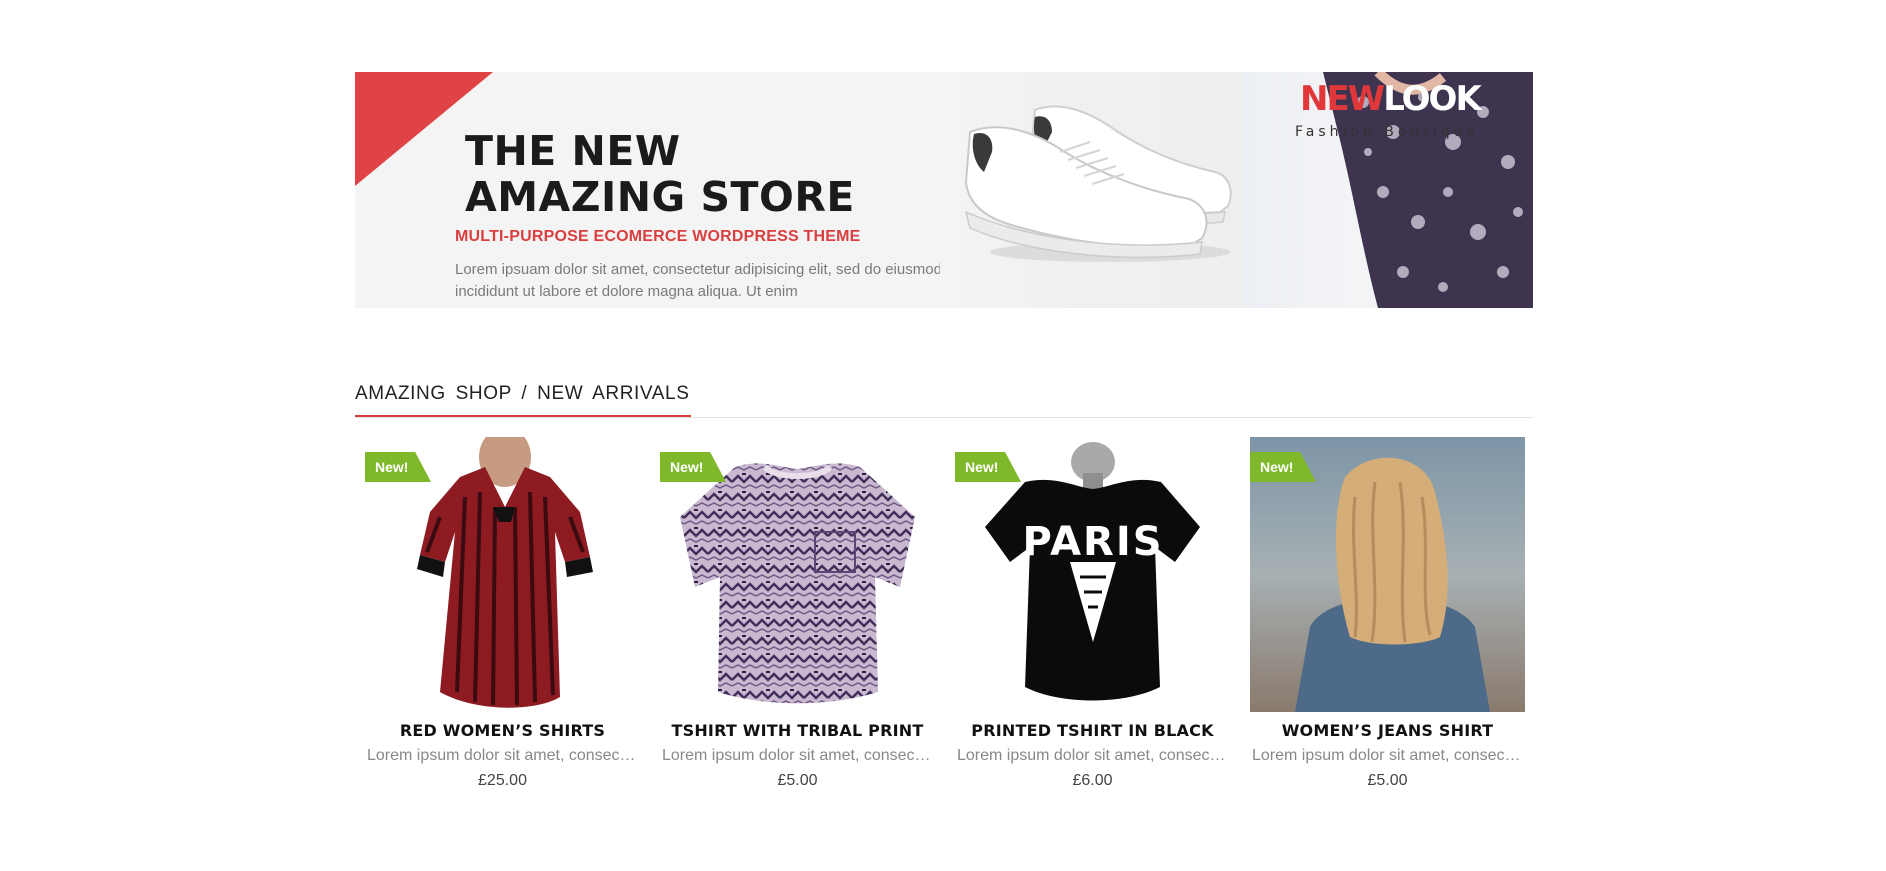  Describe the element at coordinates (523, 400) in the screenshot. I see `section-title: AMAZING SHOP / NEW ARRIVALS` at that location.